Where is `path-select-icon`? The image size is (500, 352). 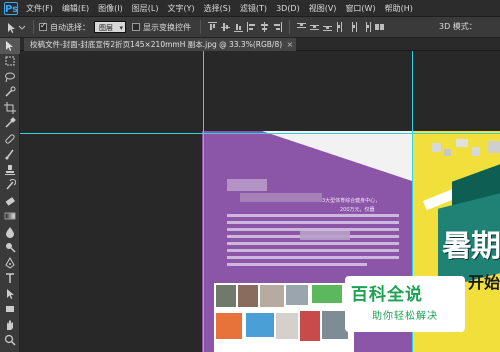
path-select-icon is located at coordinates (10, 293).